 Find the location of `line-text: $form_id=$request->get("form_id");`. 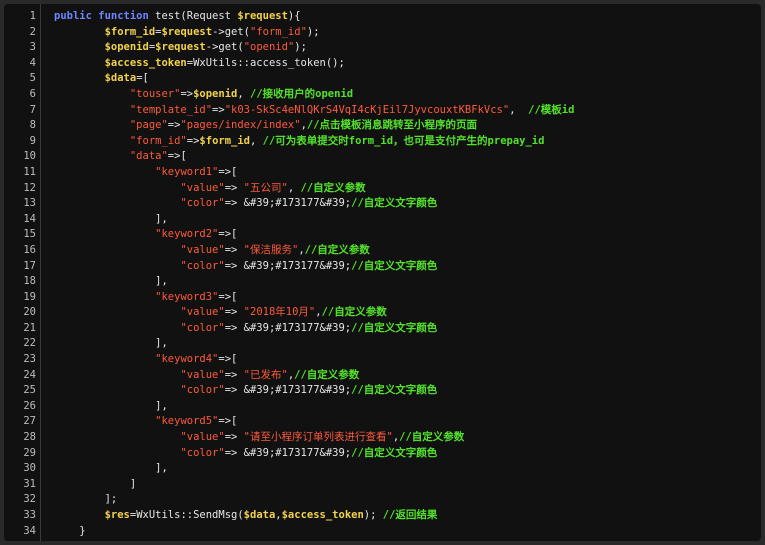

line-text: $form_id=$request->get("form_id"); is located at coordinates (187, 33).